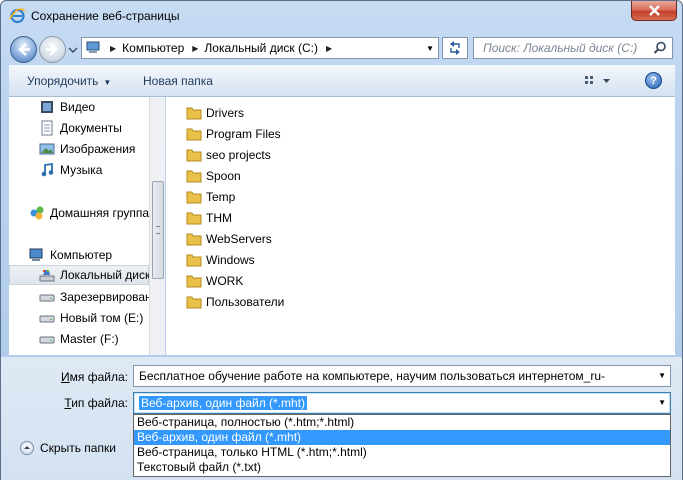 The height and width of the screenshot is (480, 683). I want to click on documents-library-icon, so click(47, 128).